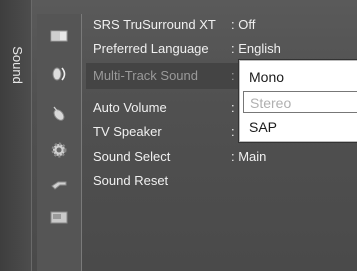  Describe the element at coordinates (59, 217) in the screenshot. I see `application-icon` at that location.